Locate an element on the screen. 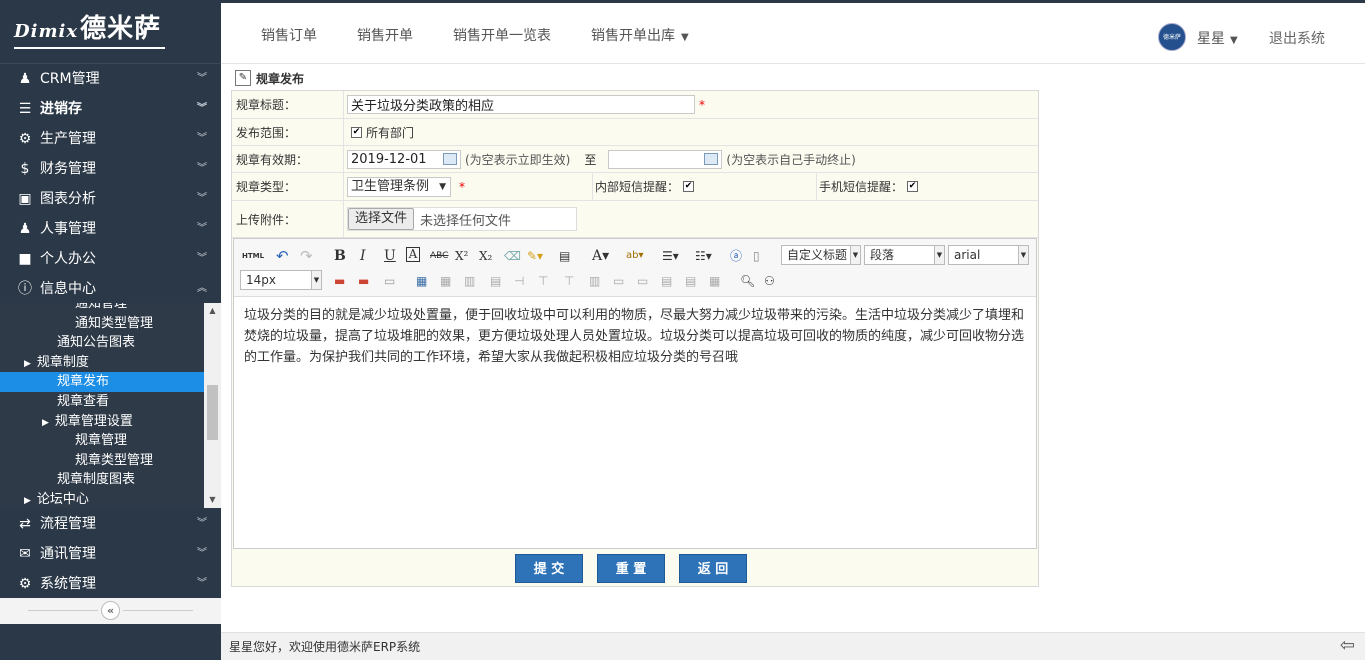 This screenshot has height=661, width=1365. page-break-icon: ▯ is located at coordinates (756, 256).